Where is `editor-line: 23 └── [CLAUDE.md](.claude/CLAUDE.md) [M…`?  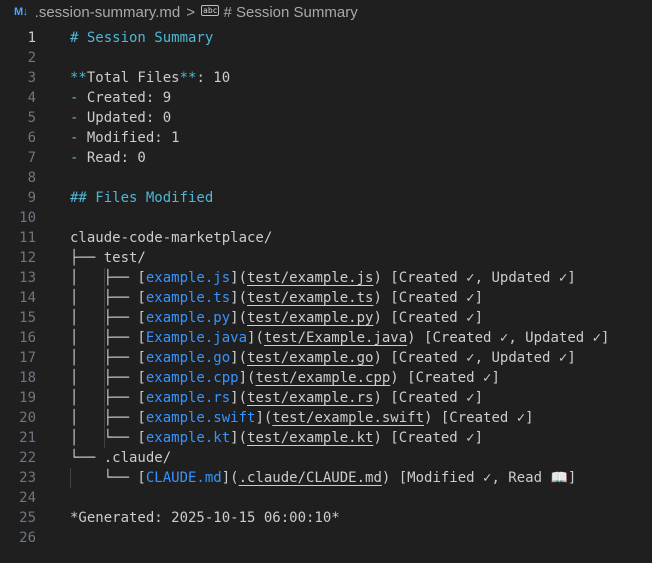 editor-line: 23 └── [CLAUDE.md](.claude/CLAUDE.md) [M… is located at coordinates (326, 478).